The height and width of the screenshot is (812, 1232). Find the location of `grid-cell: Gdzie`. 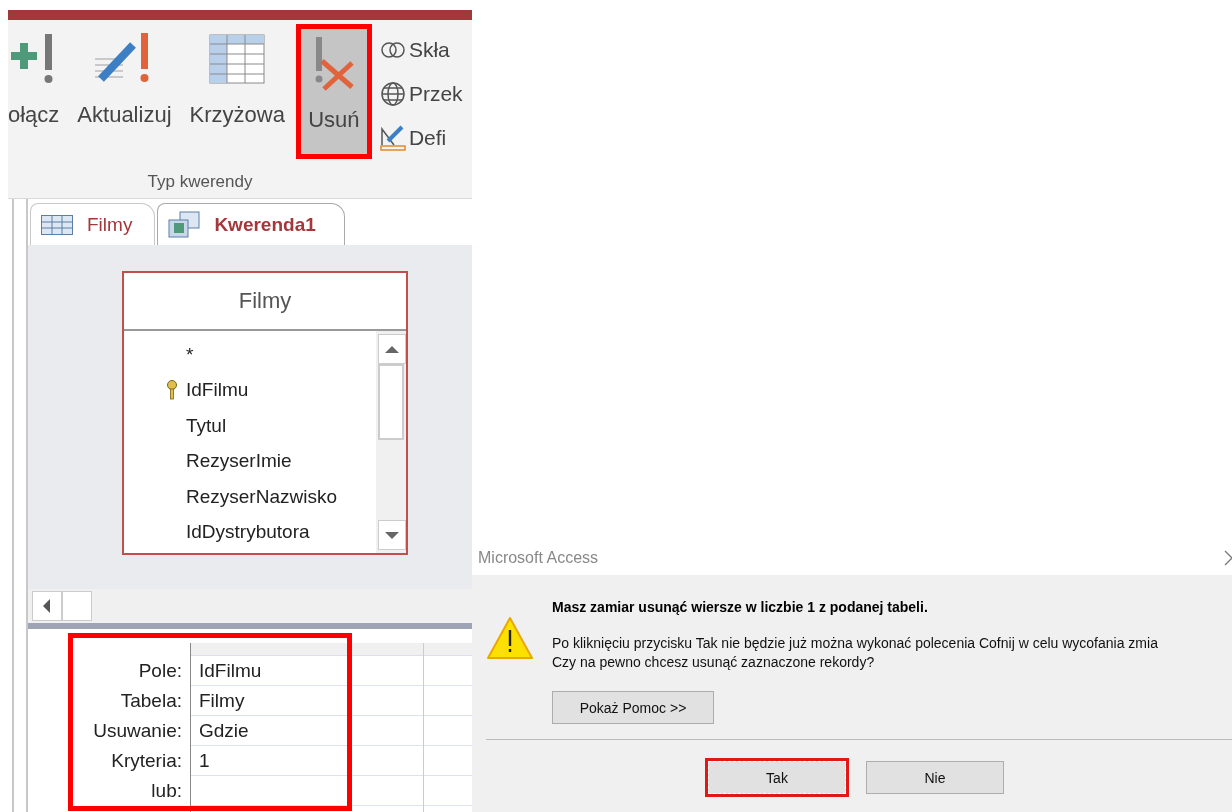

grid-cell: Gdzie is located at coordinates (307, 731).